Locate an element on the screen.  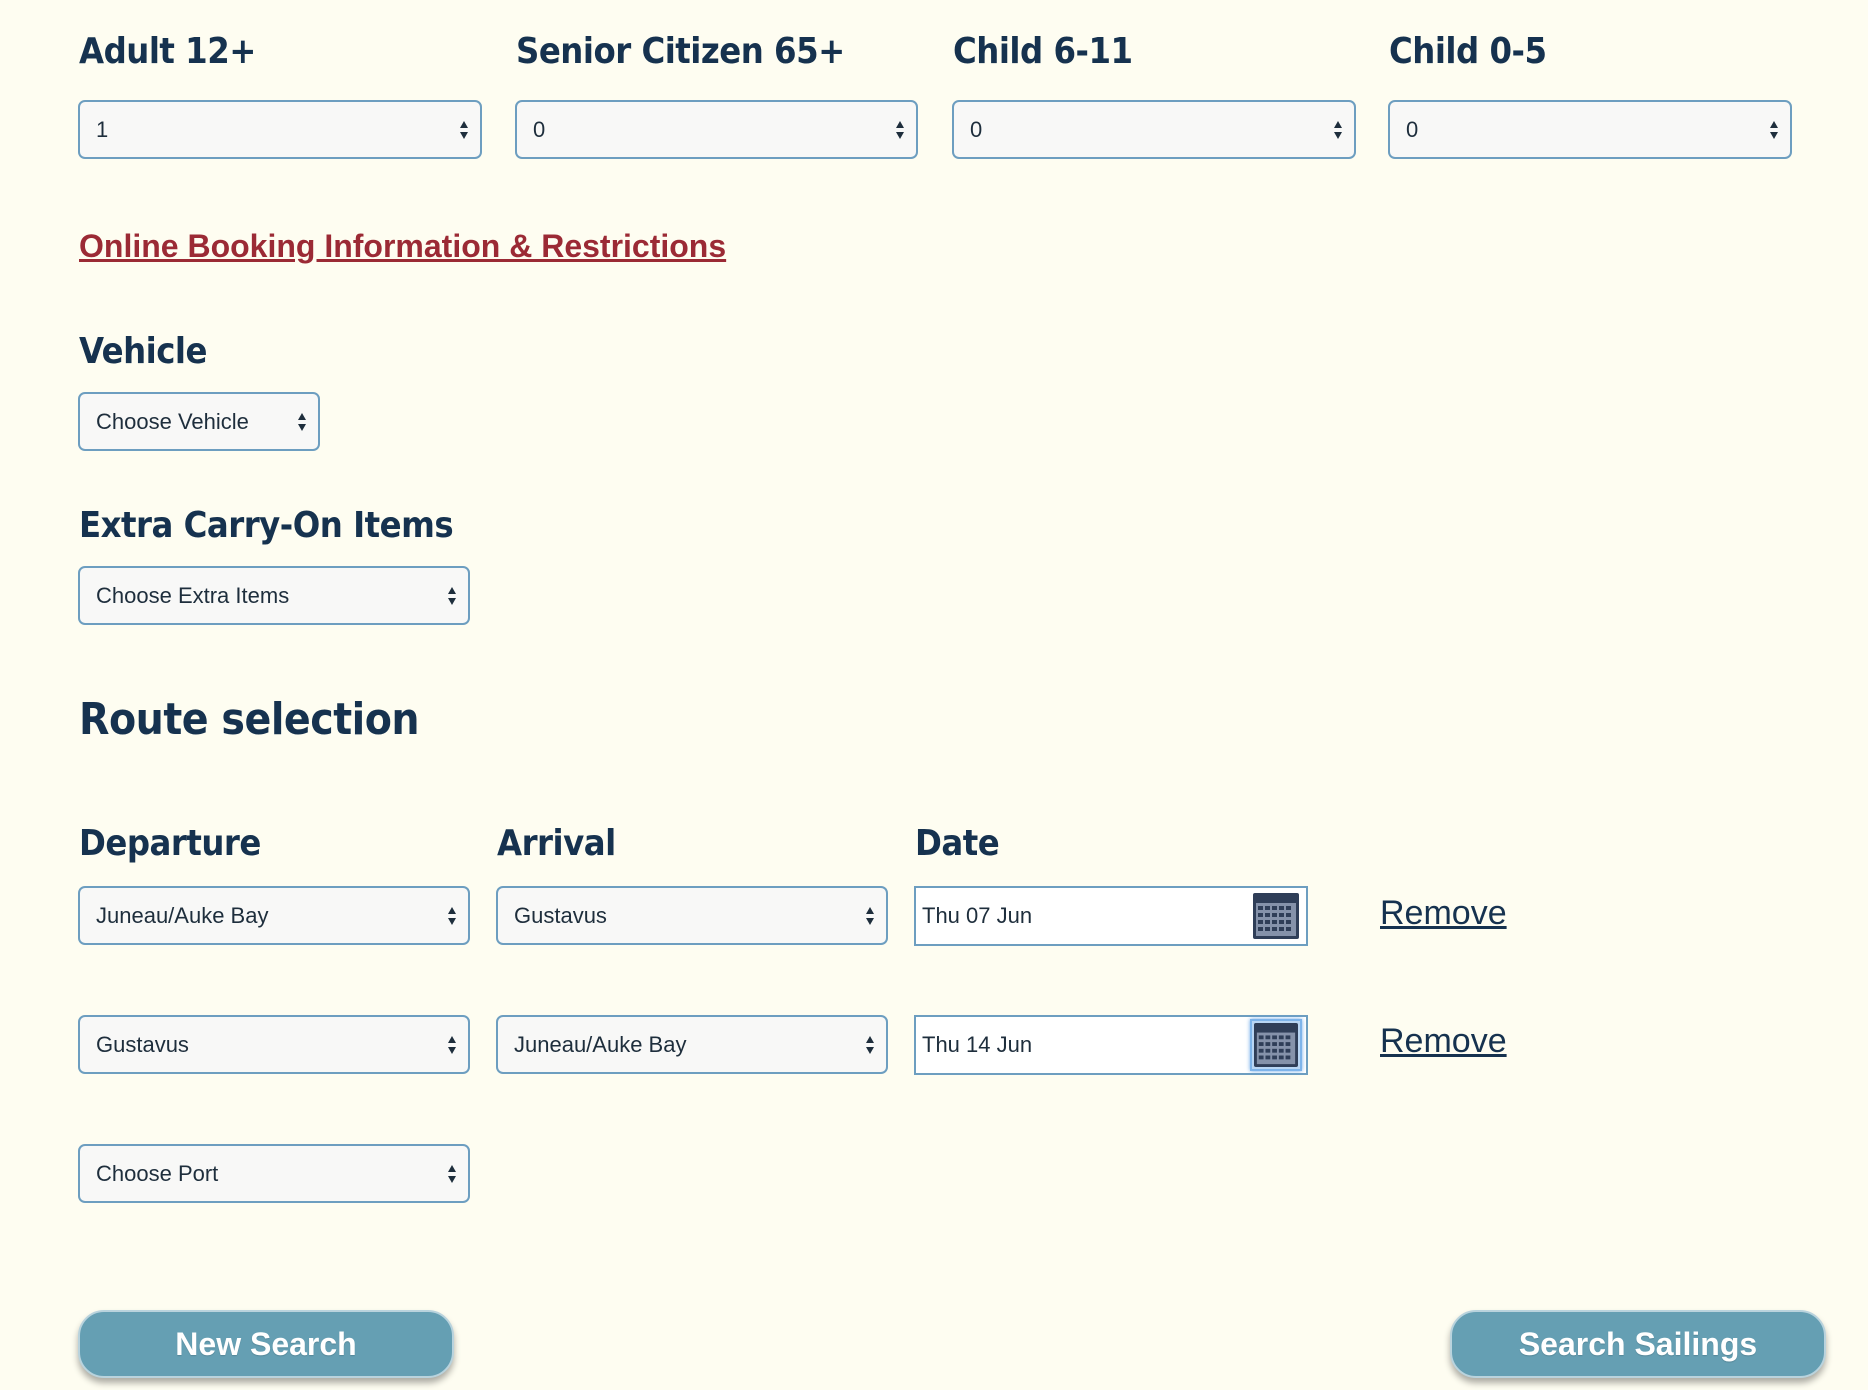
leg-2-arrival-select: Juneau/Auke Bay is located at coordinates (692, 1044).